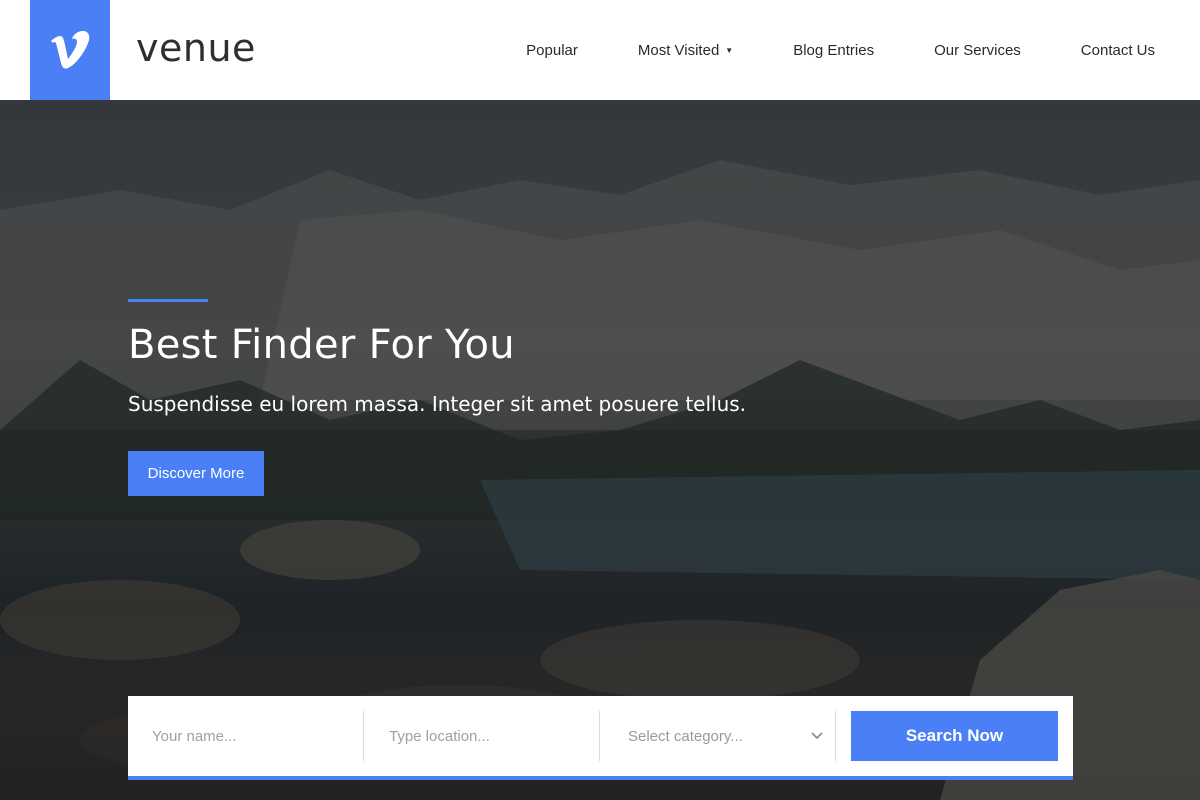  I want to click on nav-item-label: Our Services, so click(977, 50).